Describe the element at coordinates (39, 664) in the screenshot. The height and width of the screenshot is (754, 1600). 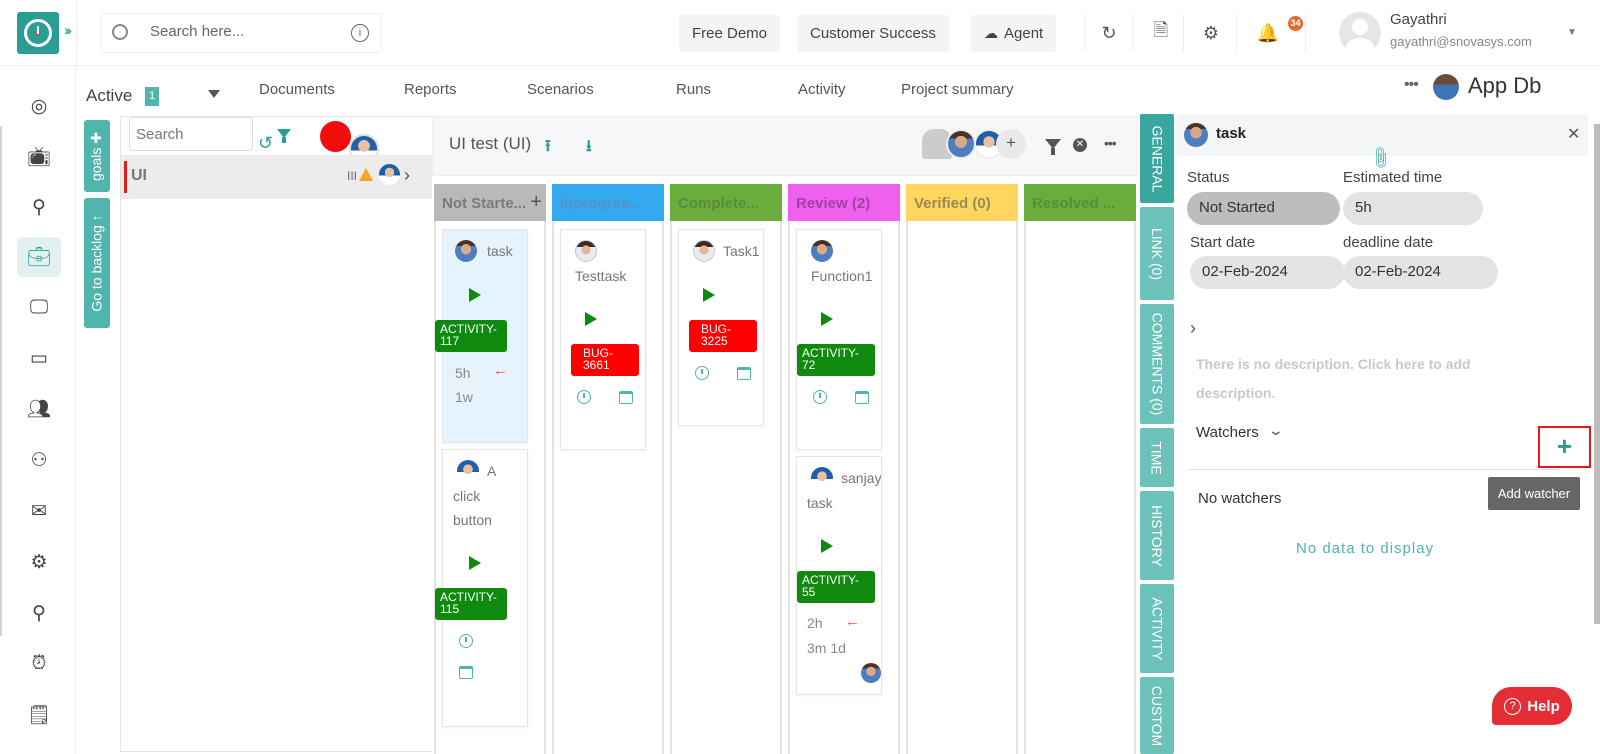
I see `sidebar-item-alarm: ⏰︎` at that location.